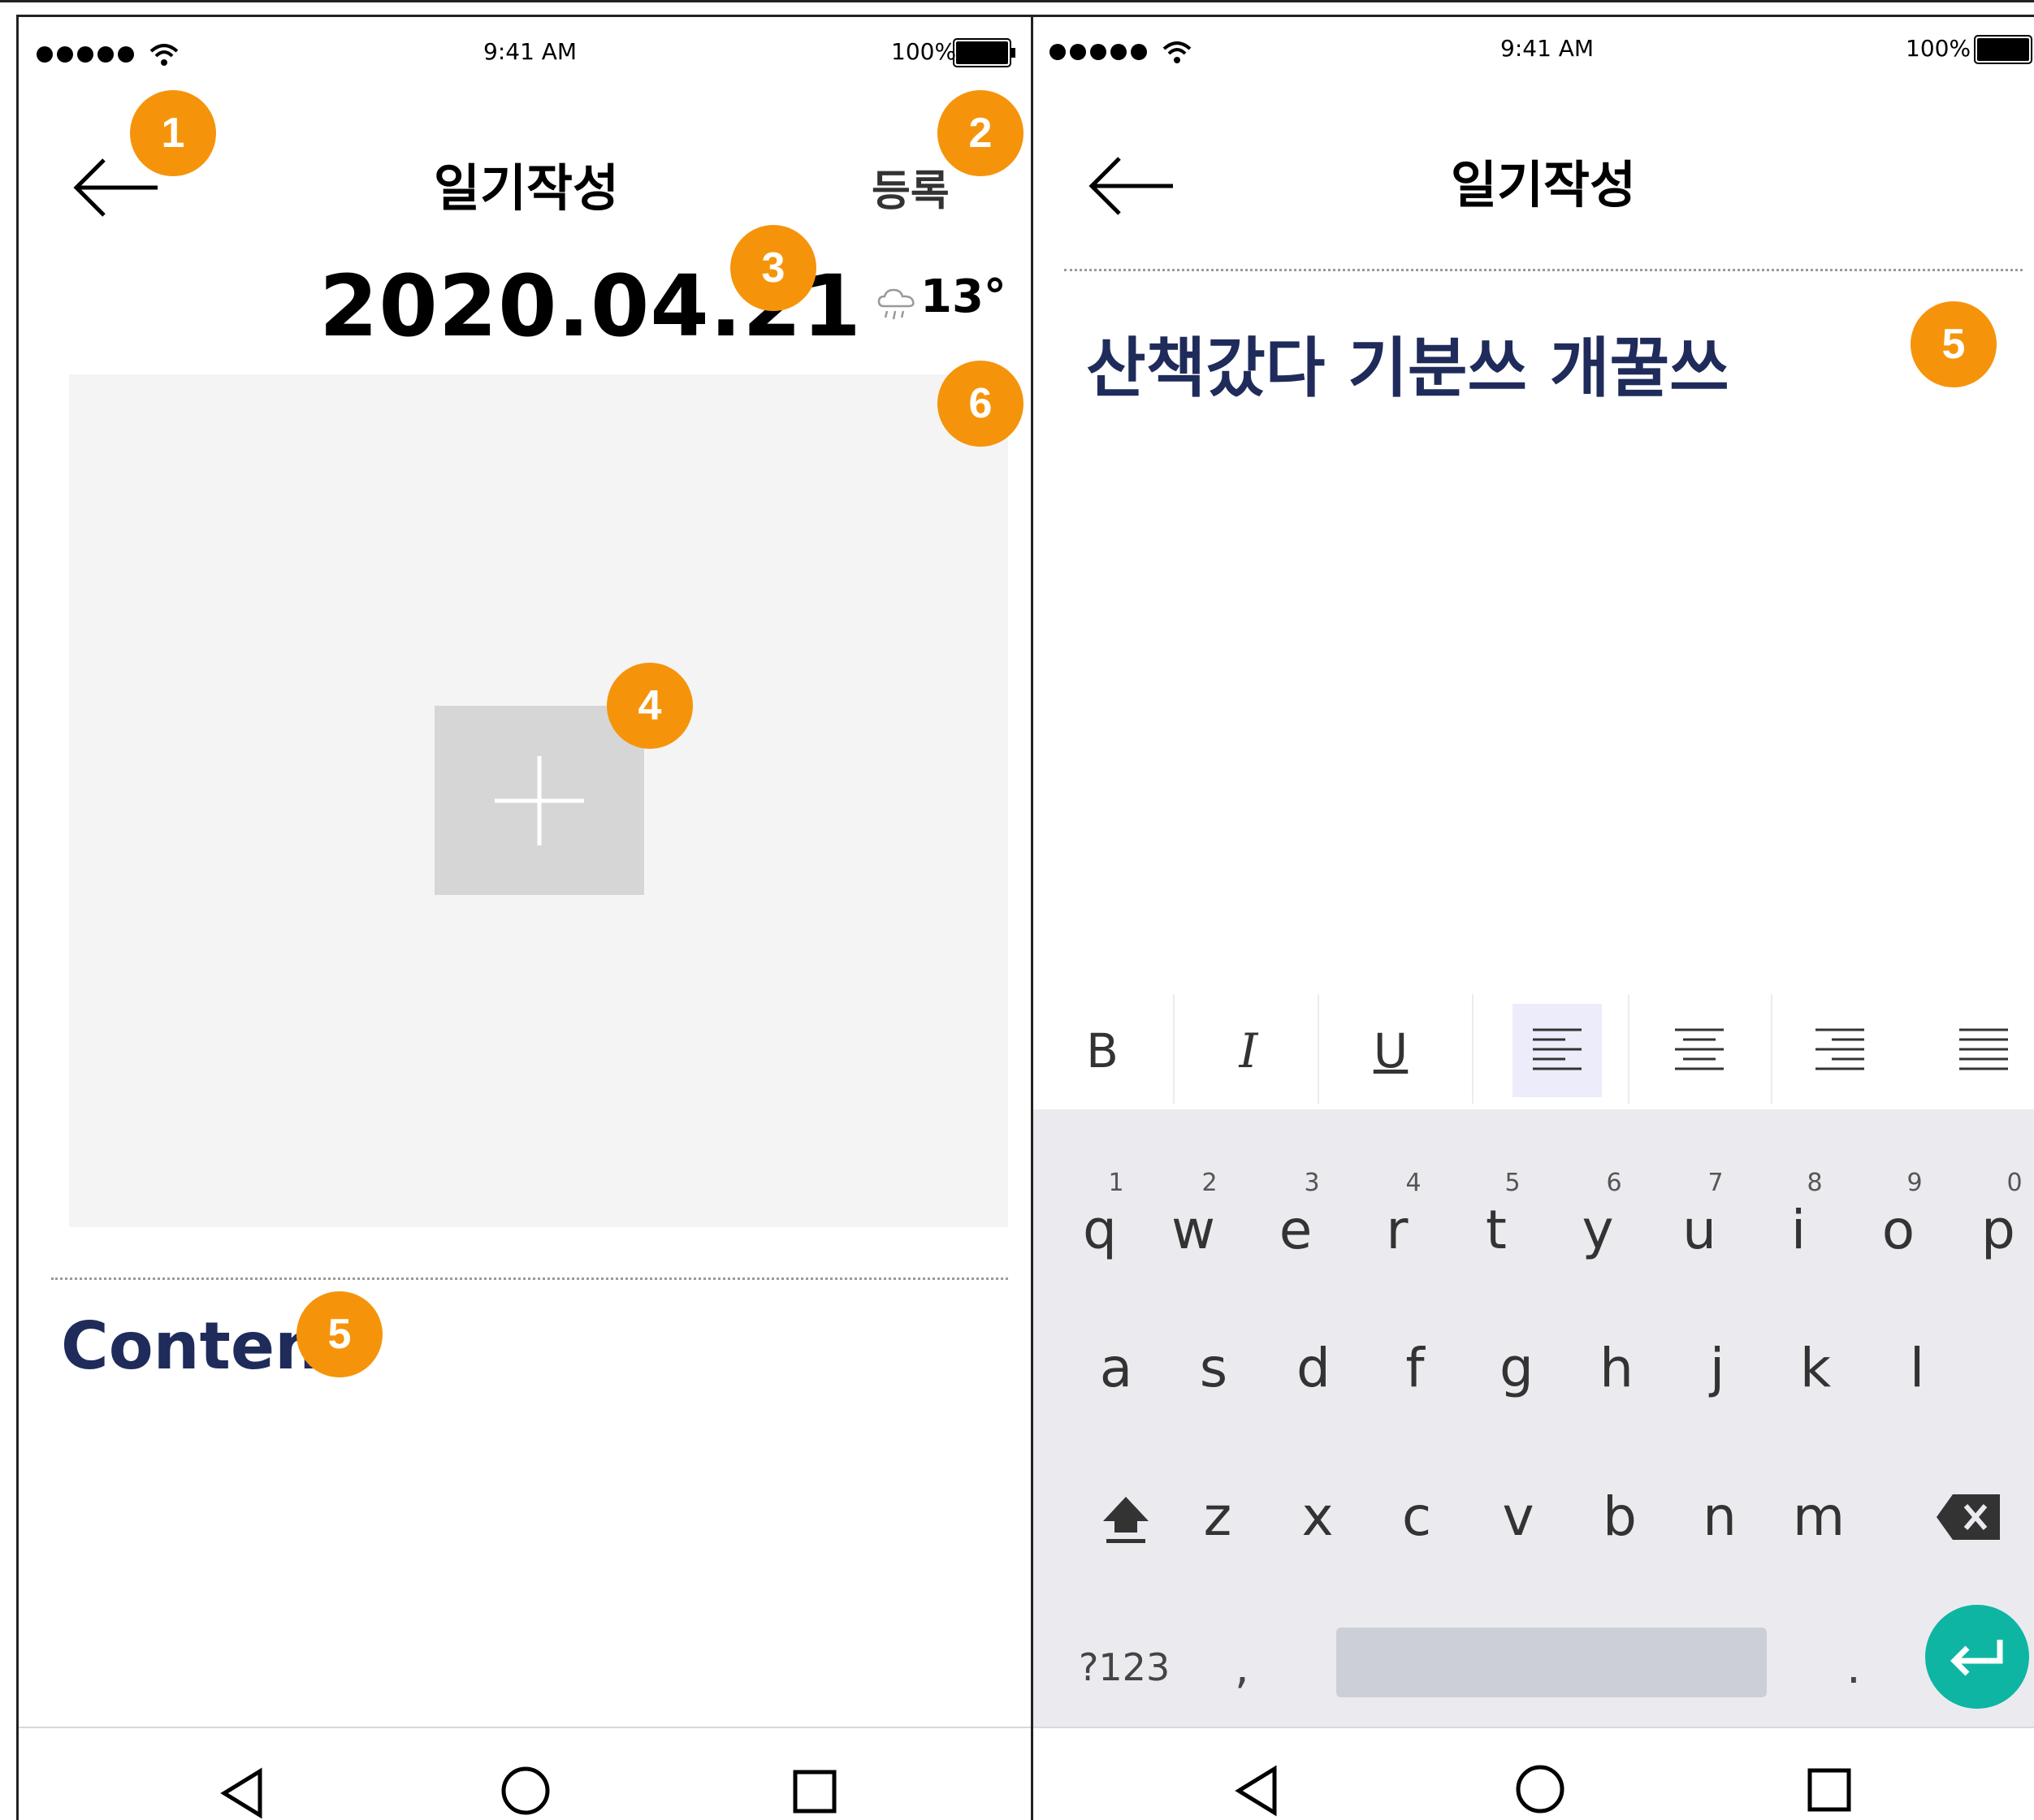 The image size is (2034, 1820). I want to click on align-right-icon, so click(1839, 1049).